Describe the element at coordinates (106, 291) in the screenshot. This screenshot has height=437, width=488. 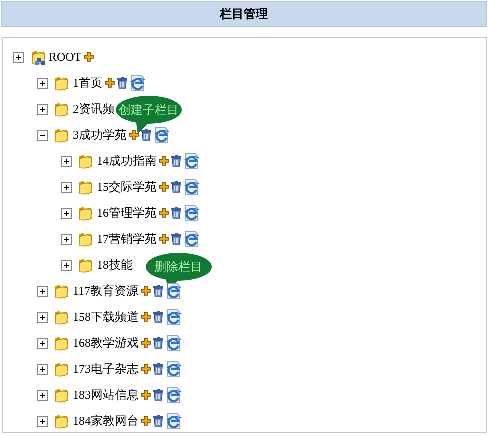
I see `tree-item: 117教育资源` at that location.